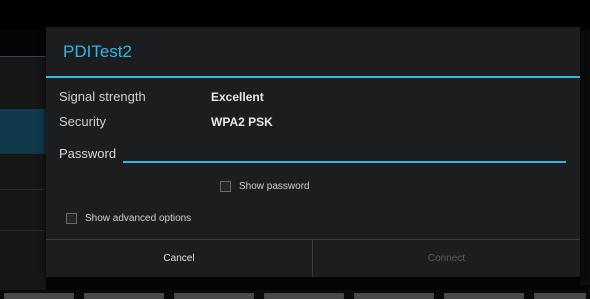 The image size is (590, 299). I want to click on cancel-button: Cancel, so click(179, 258).